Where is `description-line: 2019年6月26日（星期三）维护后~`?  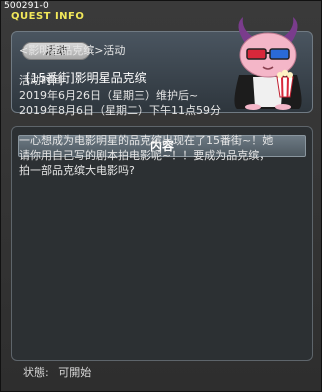
description-line: 2019年6月26日（星期三）维护后~ is located at coordinates (109, 95).